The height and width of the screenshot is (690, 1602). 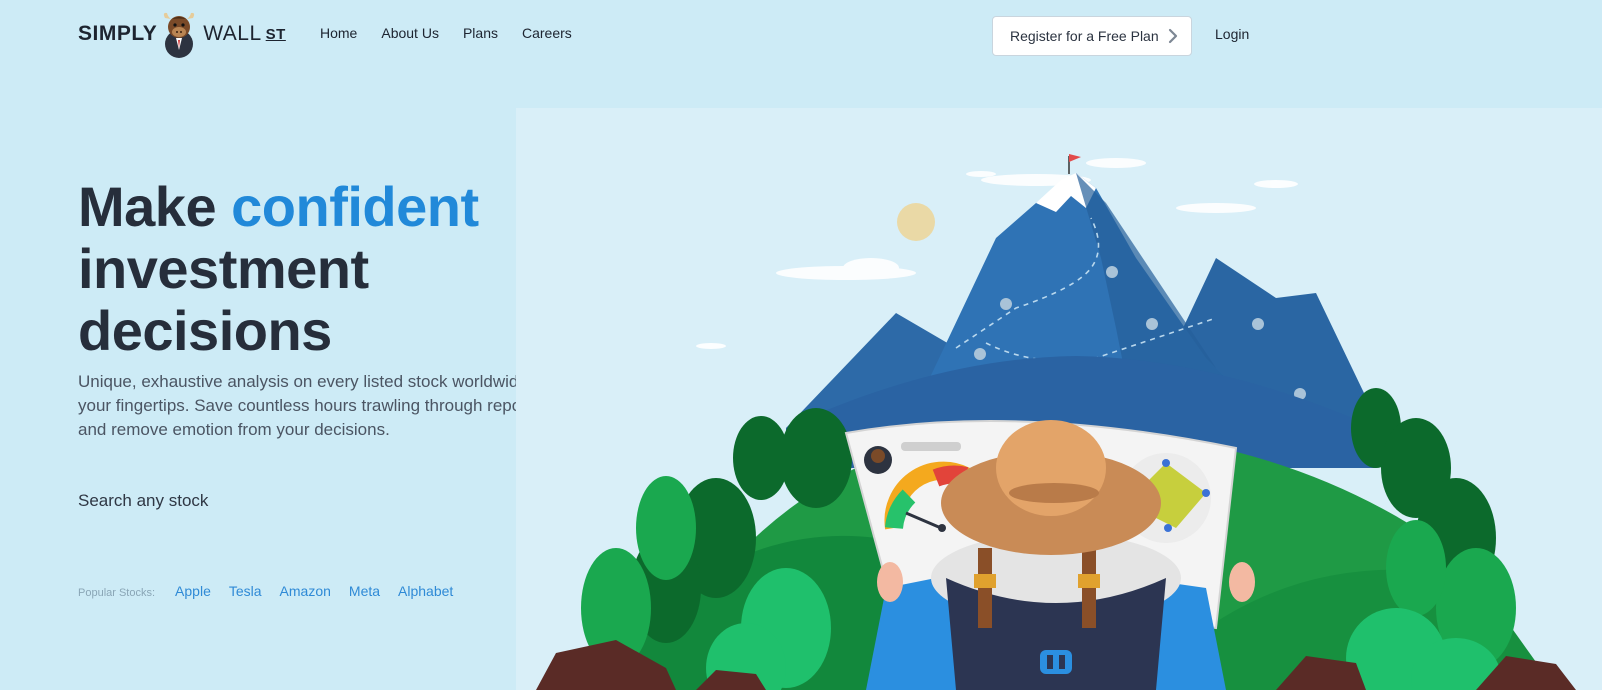 I want to click on headline-part1: Make, so click(x=147, y=206).